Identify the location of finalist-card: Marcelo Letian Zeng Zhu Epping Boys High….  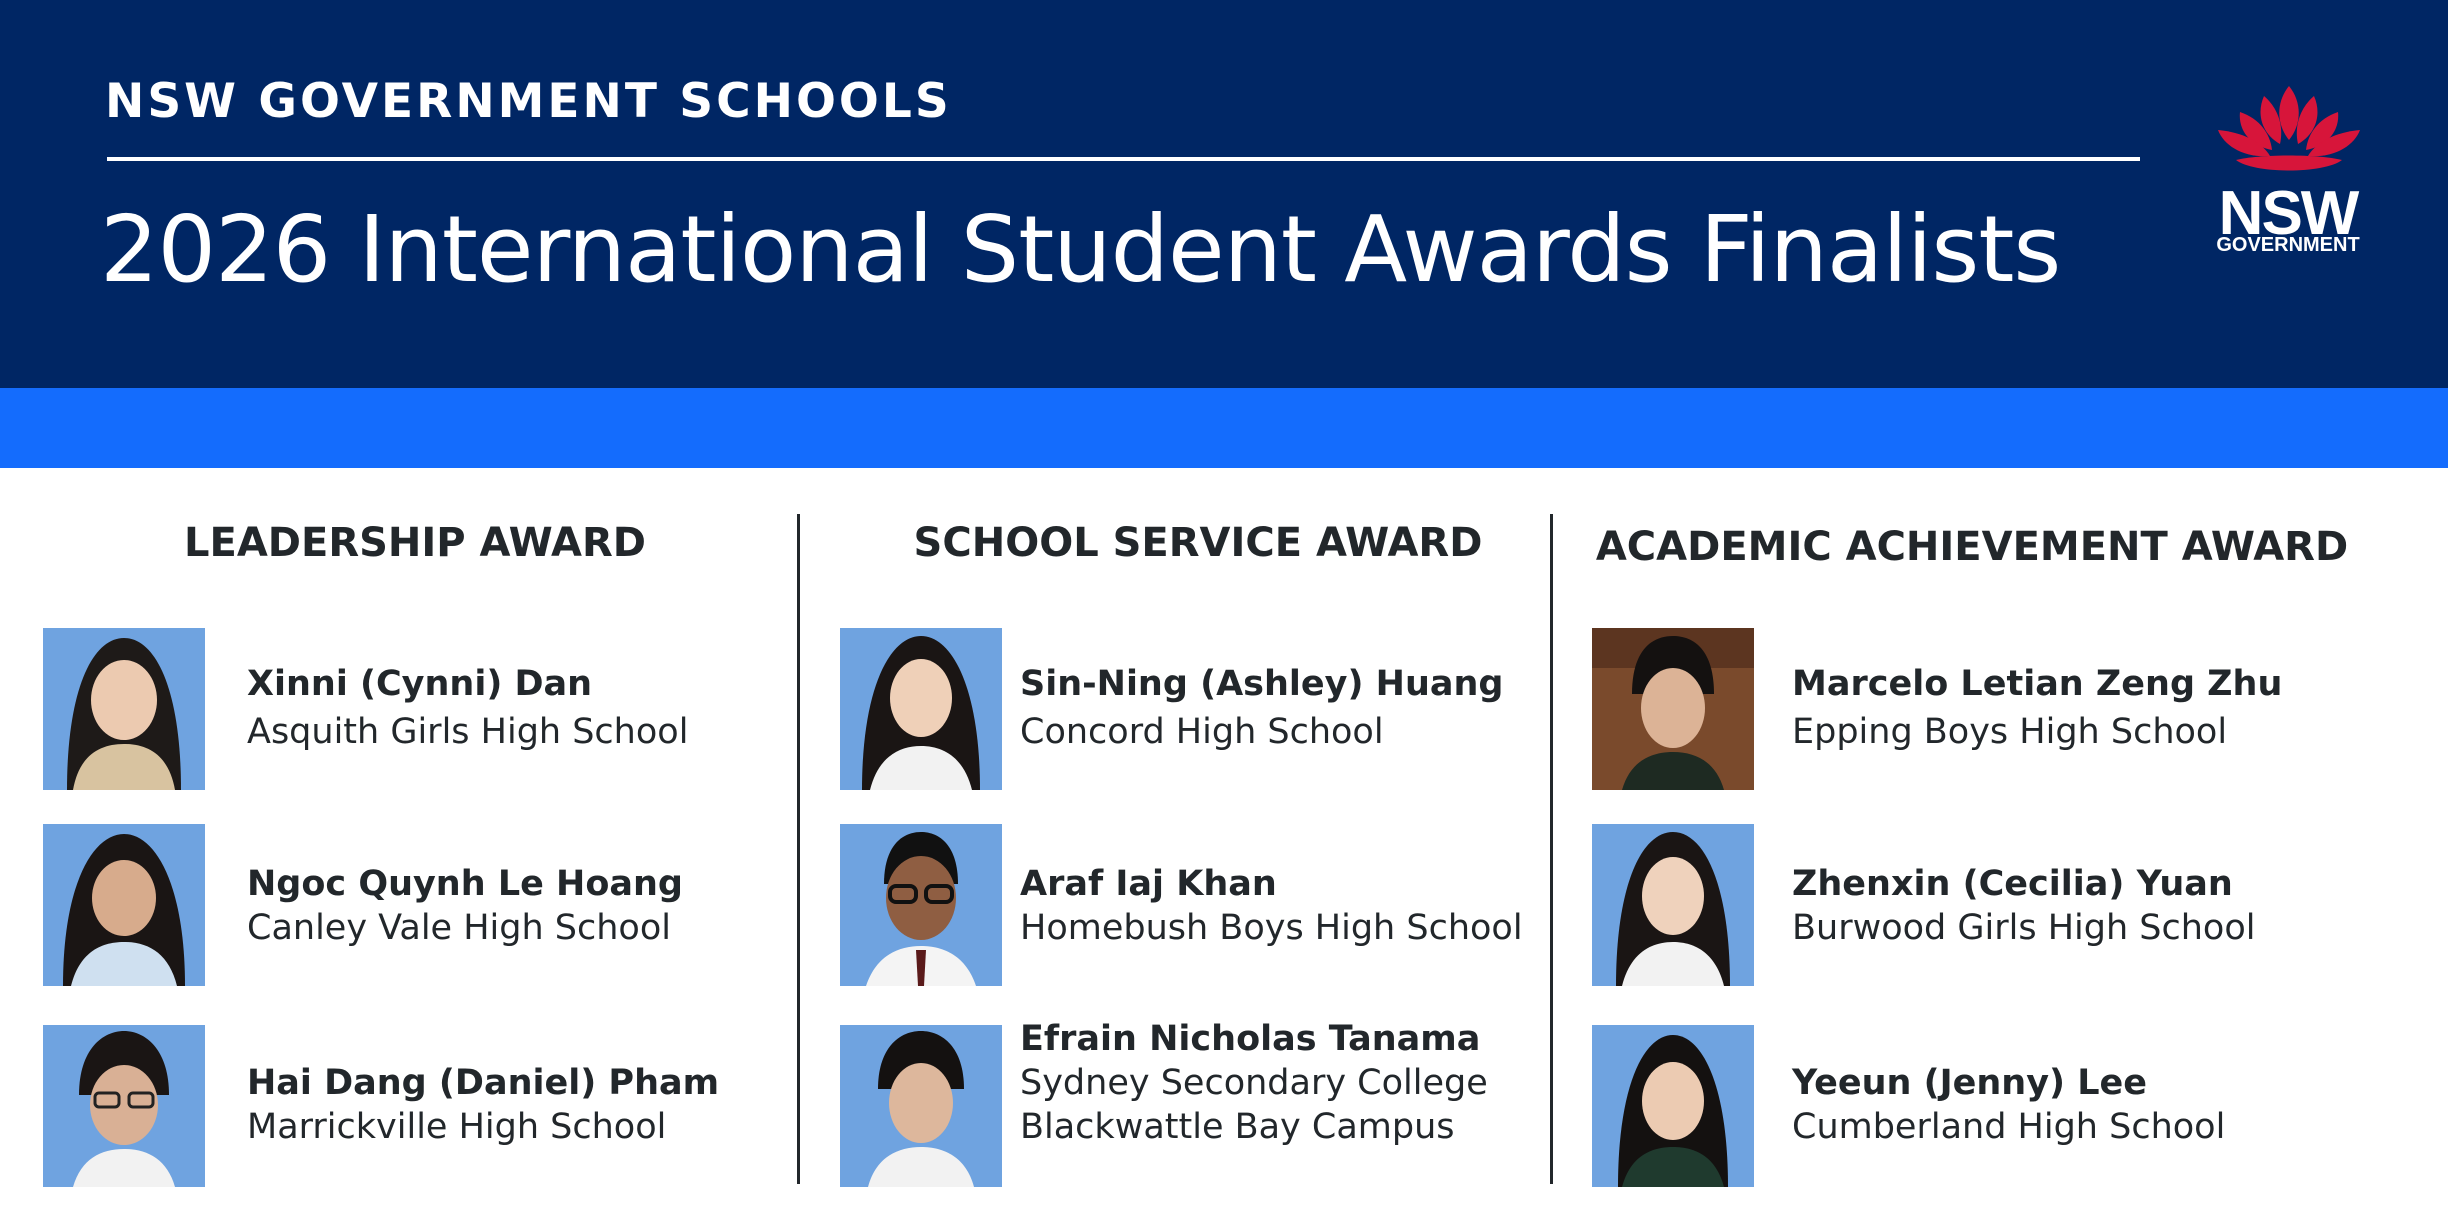
(1972, 709).